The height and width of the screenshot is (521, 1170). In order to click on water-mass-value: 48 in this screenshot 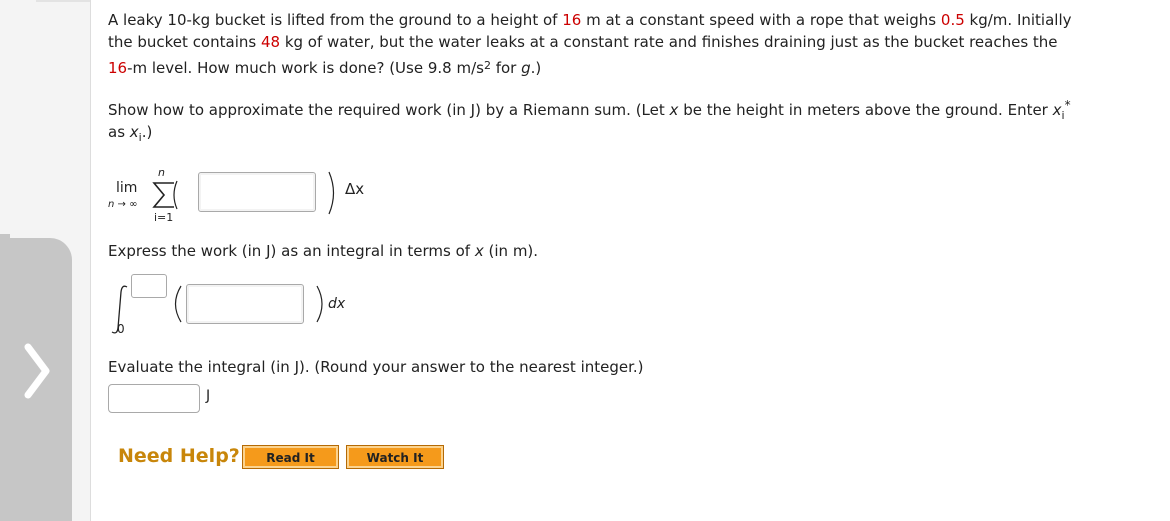, I will do `click(270, 42)`.